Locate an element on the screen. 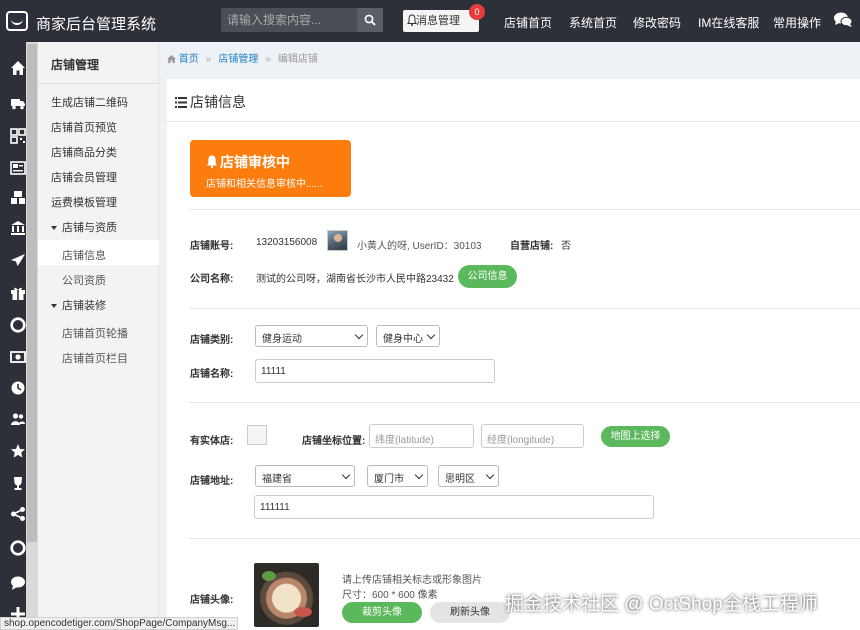 This screenshot has width=860, height=630. message-button: 消息管理 is located at coordinates (441, 21).